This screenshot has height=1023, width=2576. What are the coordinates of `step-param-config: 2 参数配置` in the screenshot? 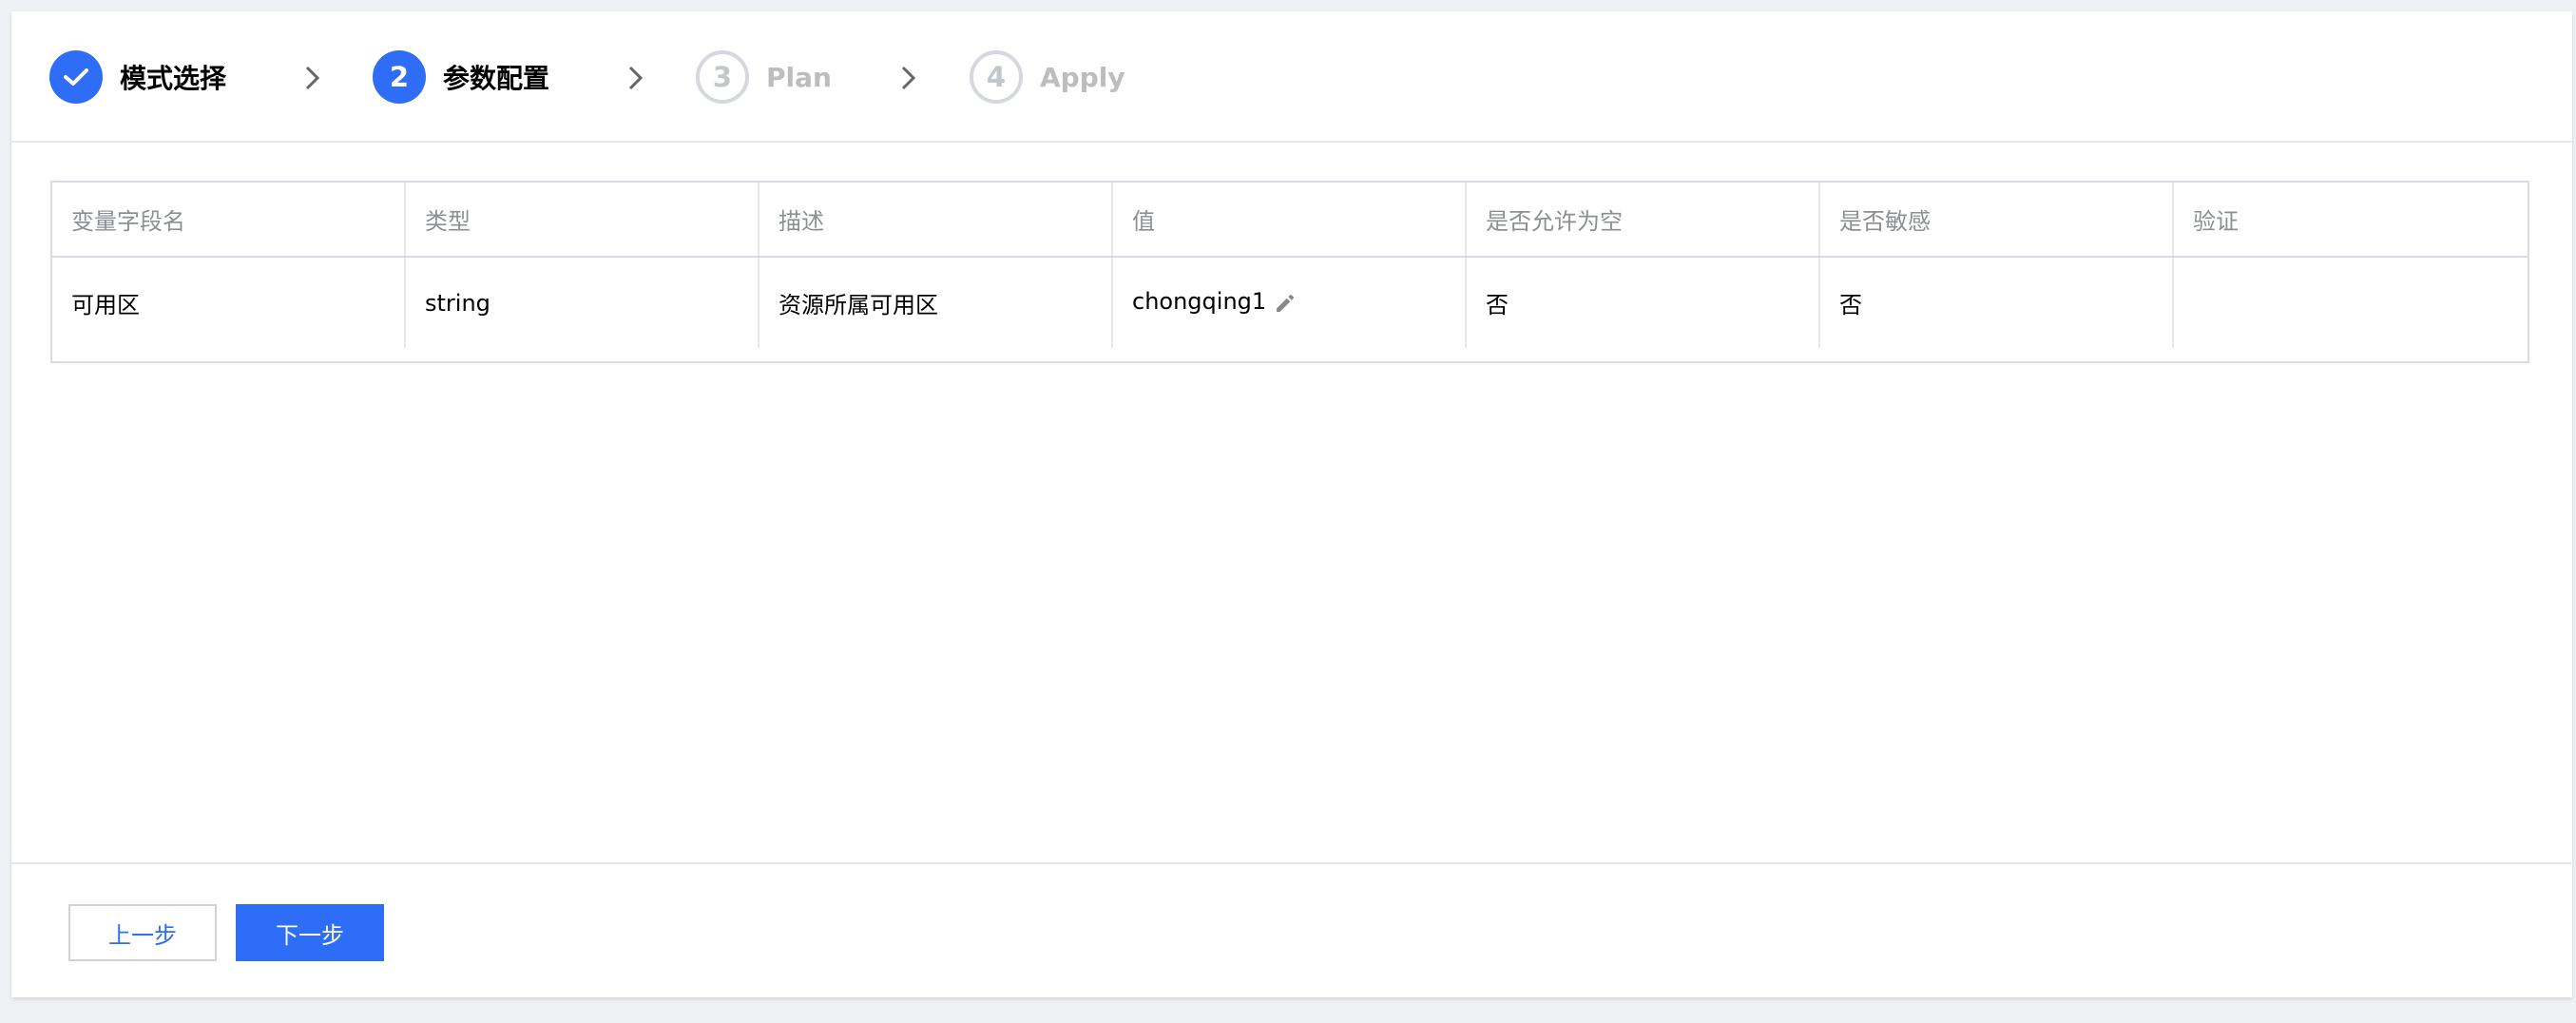 It's located at (461, 77).